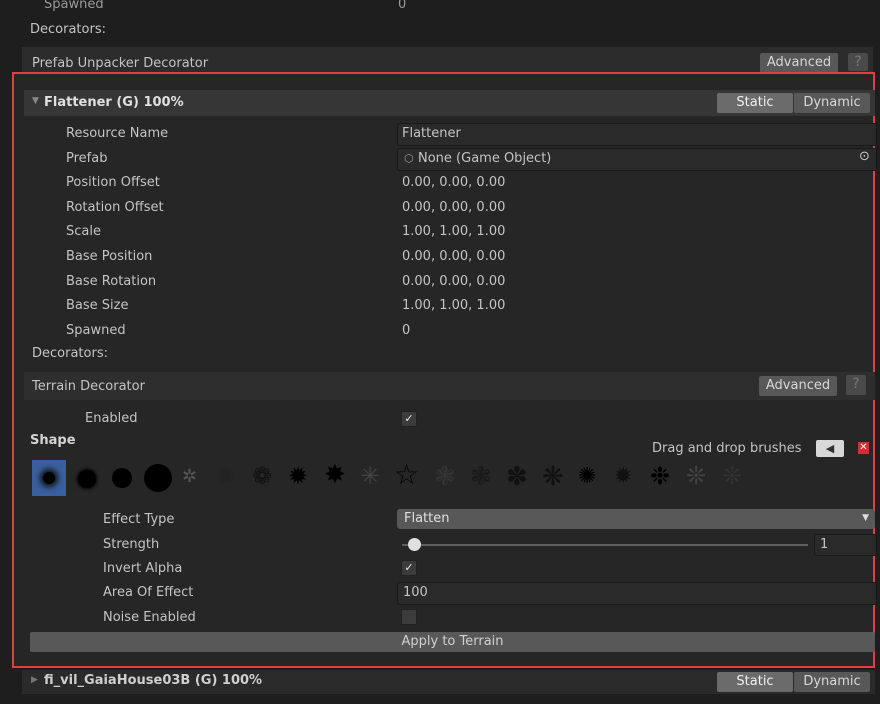 The image size is (880, 704). Describe the element at coordinates (427, 518) in the screenshot. I see `effect-type-value: Flatten` at that location.